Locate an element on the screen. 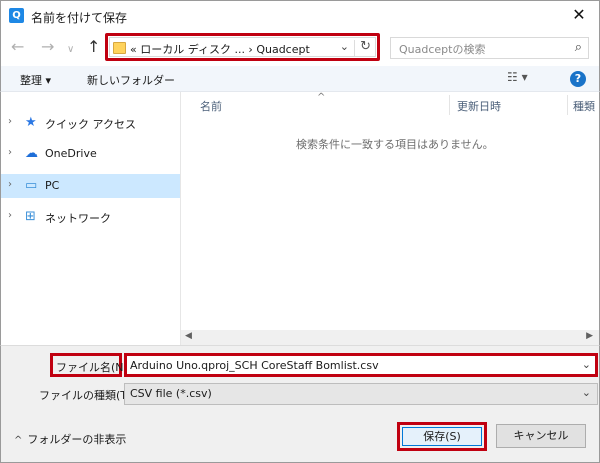 This screenshot has height=463, width=600. folder-icon is located at coordinates (119, 48).